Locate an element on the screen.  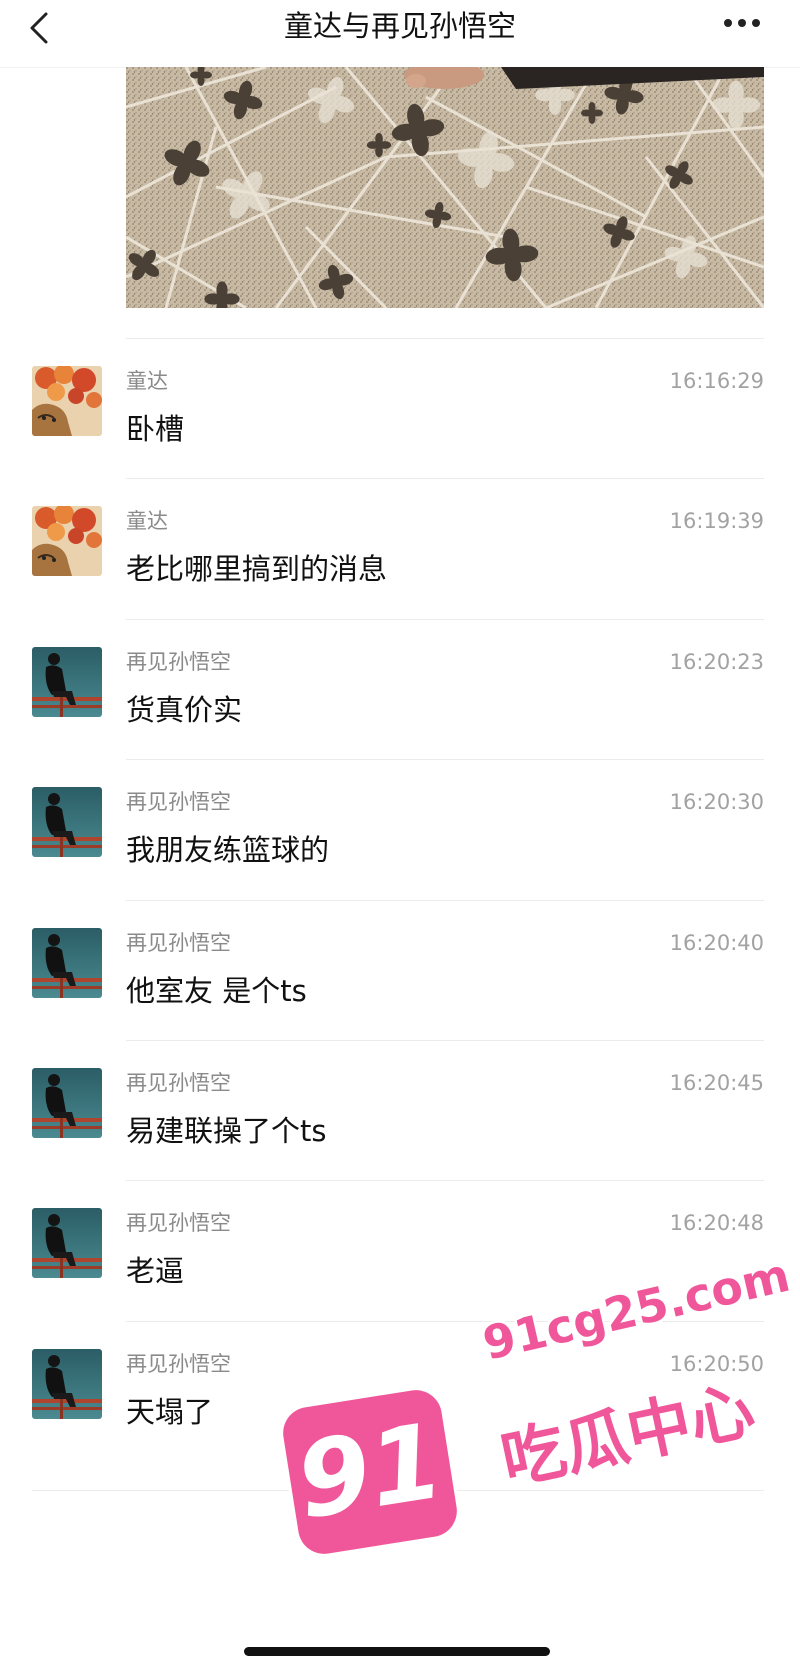
message-row: 童达 16:16:29 卧槽 is located at coordinates (400, 408).